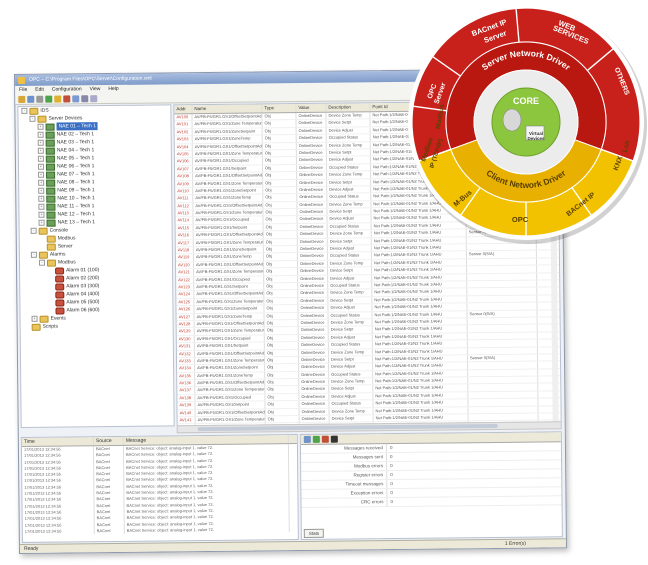 The image size is (648, 565). Describe the element at coordinates (60, 270) in the screenshot. I see `alarm-icon` at that location.